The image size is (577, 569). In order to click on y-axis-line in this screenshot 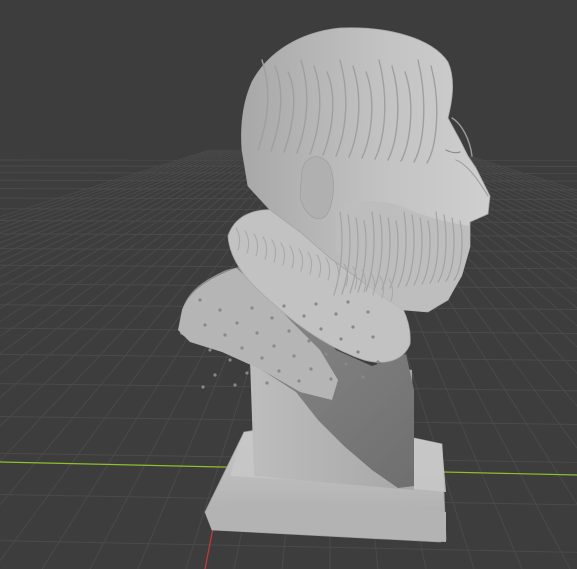, I will do `click(209, 548)`.